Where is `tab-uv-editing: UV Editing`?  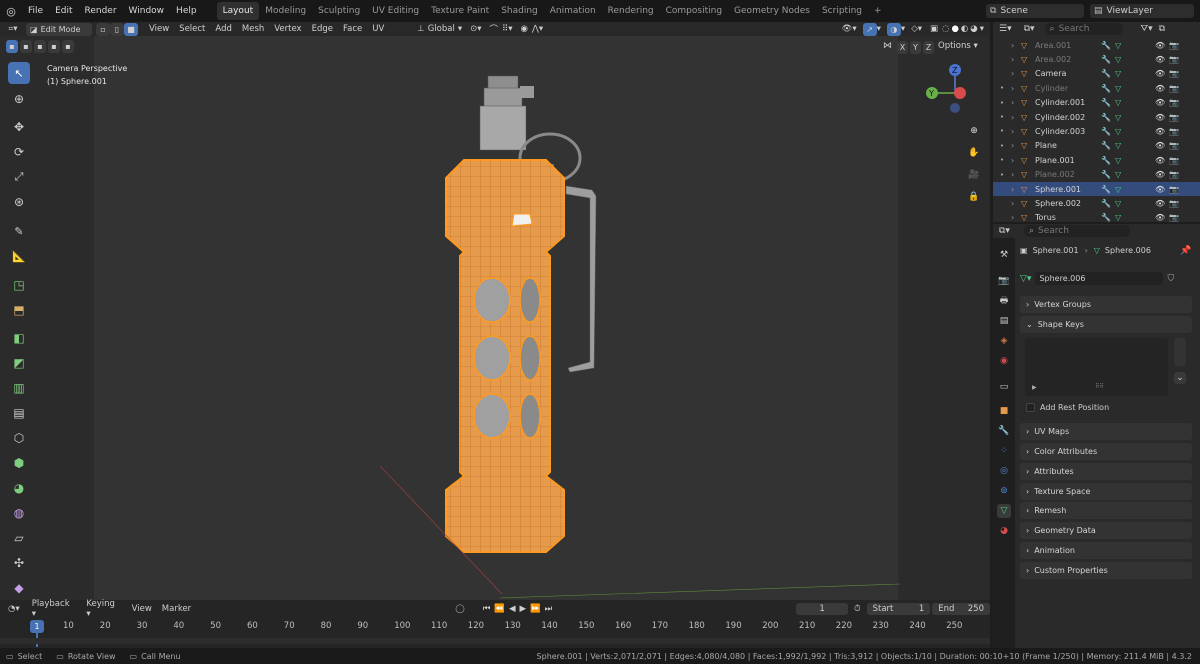
tab-uv-editing: UV Editing is located at coordinates (395, 11).